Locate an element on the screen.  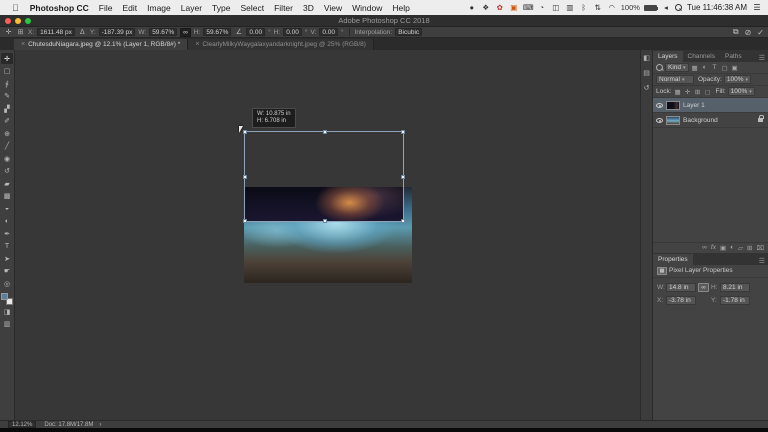
pen-tool-icon: ✒ is located at coordinates (7, 233).